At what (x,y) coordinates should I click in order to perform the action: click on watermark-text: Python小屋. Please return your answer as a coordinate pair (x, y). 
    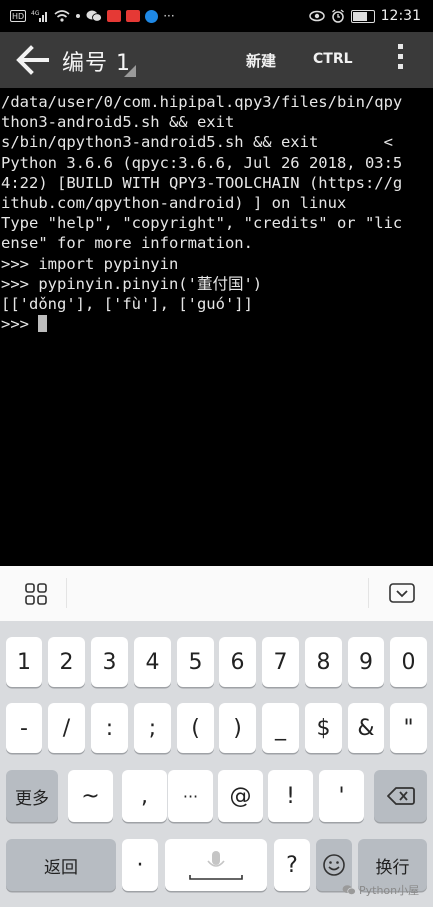
    Looking at the image, I should click on (389, 890).